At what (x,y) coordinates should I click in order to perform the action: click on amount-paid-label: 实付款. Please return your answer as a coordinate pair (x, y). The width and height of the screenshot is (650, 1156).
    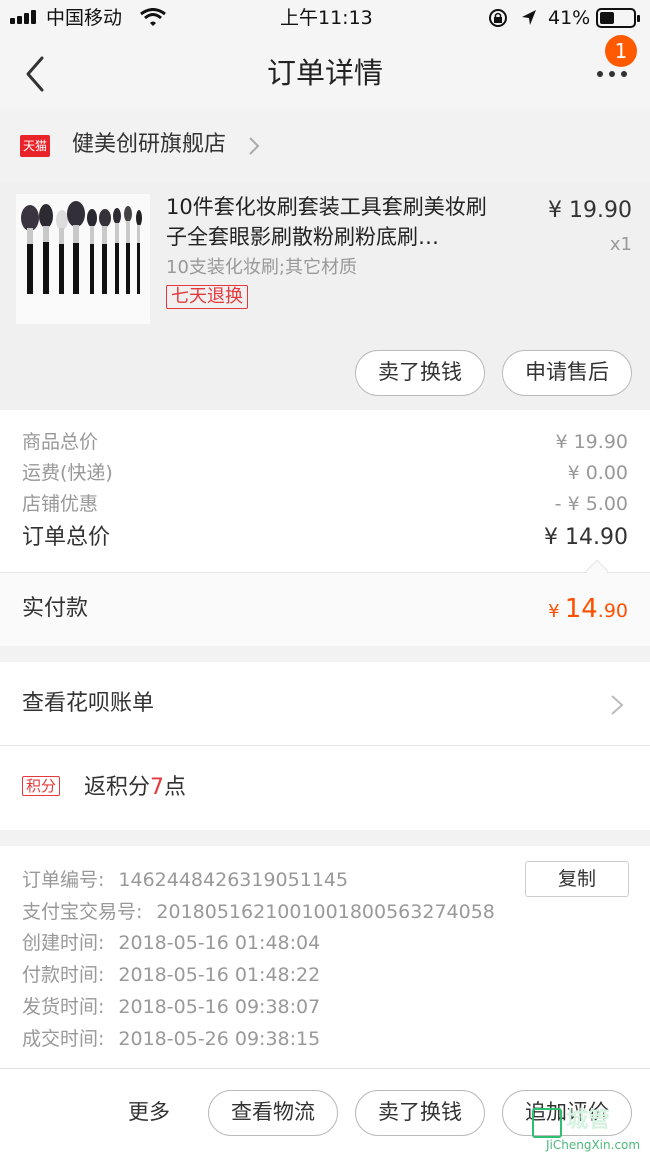
    Looking at the image, I should click on (55, 608).